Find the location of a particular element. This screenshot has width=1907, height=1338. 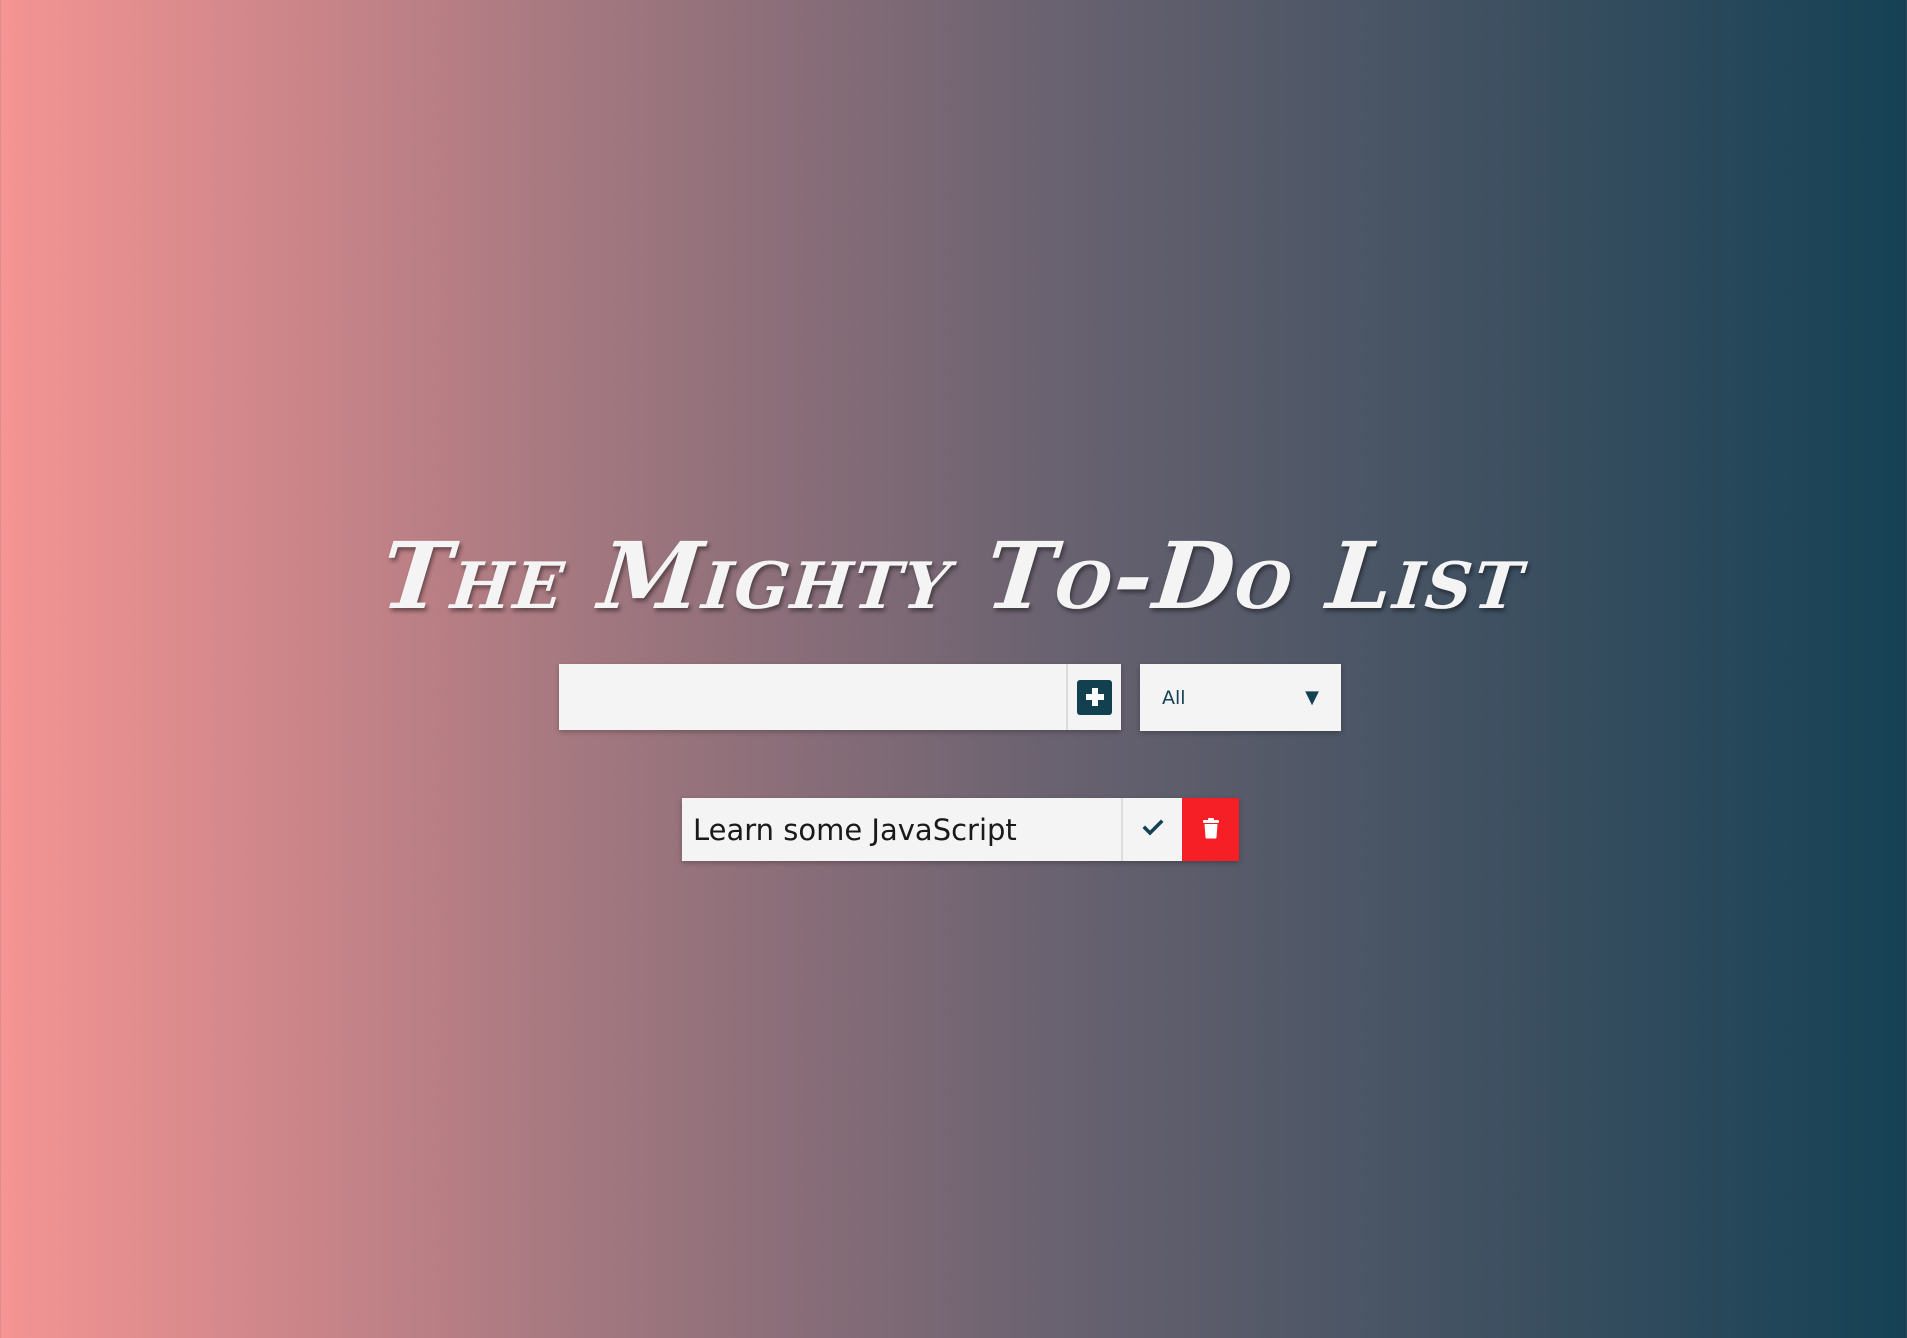

todo-item: Learn some JavaScript is located at coordinates (960, 829).